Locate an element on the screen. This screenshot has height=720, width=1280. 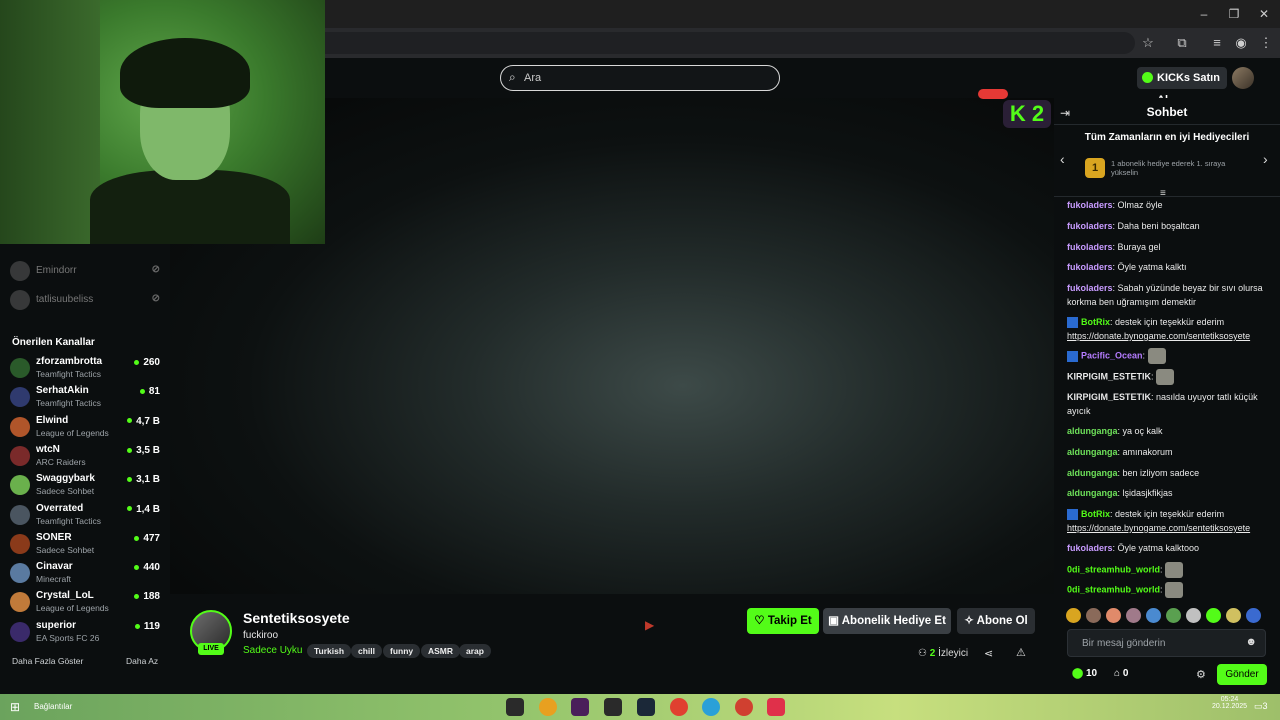
sidebar-channel: Crystal_LoL League of Legends 188 is located at coordinates (85, 603).